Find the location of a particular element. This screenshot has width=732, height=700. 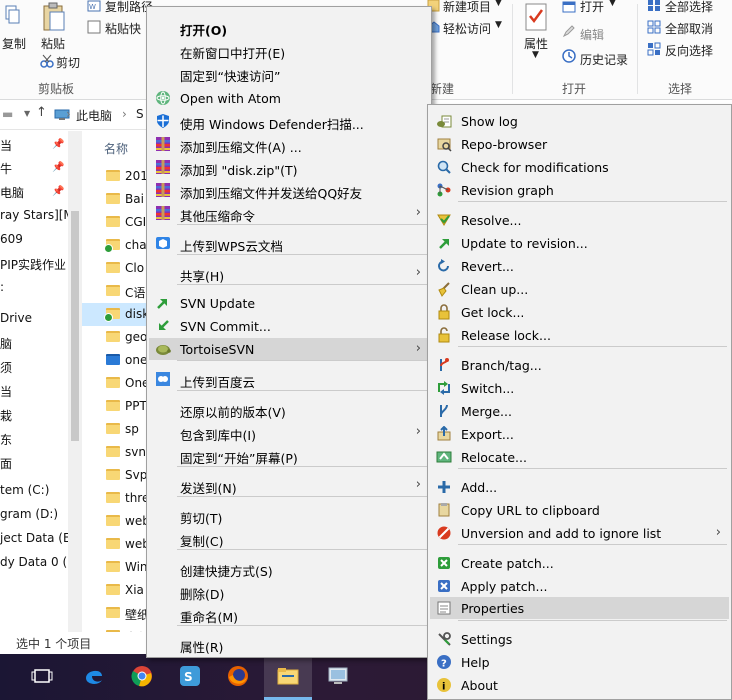

nav-item: Drive is located at coordinates (16, 318).